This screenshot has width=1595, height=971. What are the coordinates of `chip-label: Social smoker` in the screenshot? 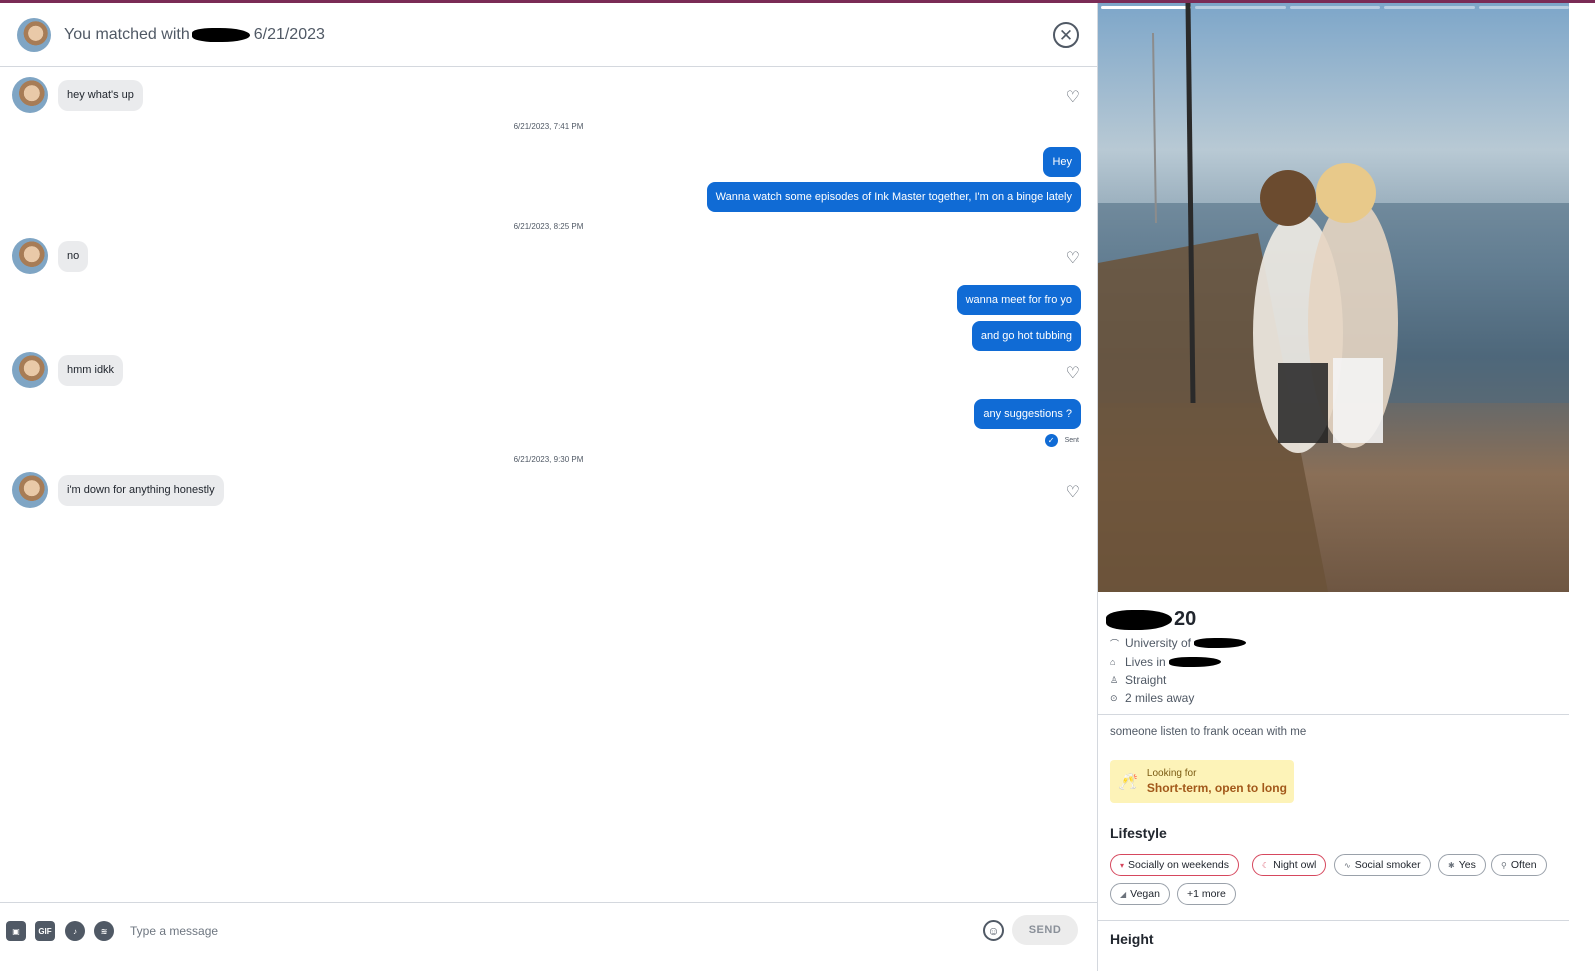 It's located at (1387, 865).